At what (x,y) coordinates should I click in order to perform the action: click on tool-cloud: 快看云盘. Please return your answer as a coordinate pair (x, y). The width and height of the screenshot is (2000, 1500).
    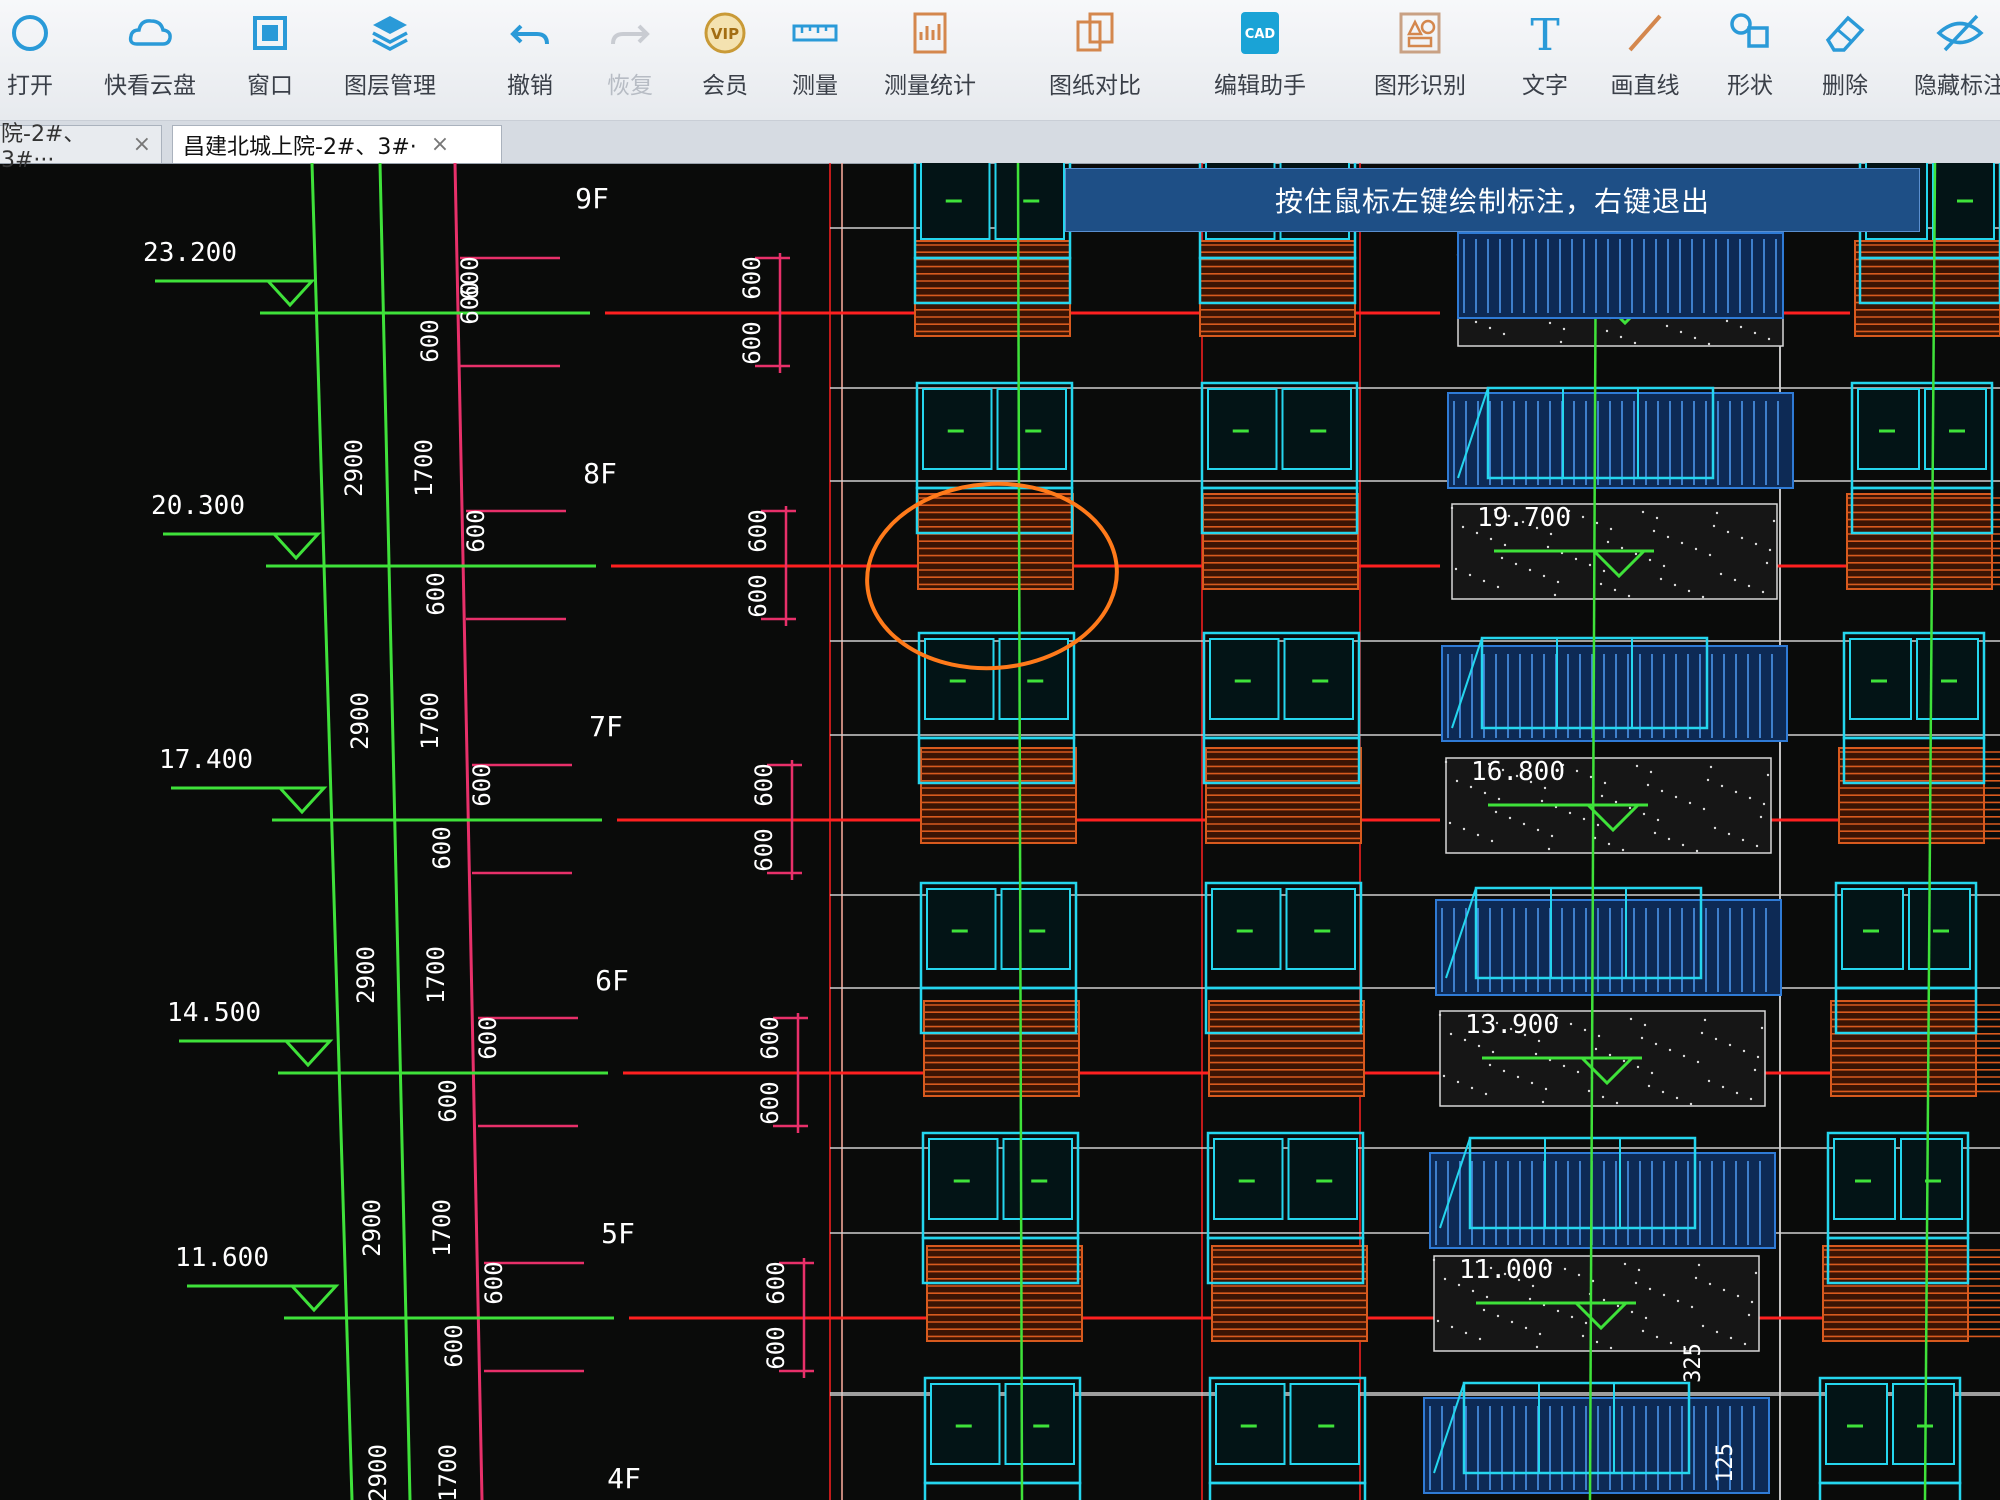
    Looking at the image, I should click on (150, 60).